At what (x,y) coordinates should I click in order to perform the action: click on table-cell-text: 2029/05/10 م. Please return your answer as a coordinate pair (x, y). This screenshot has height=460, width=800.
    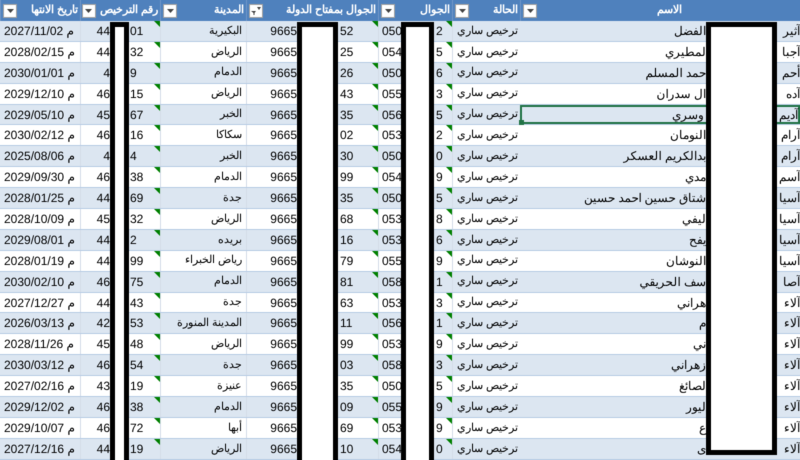
    Looking at the image, I should click on (39, 115).